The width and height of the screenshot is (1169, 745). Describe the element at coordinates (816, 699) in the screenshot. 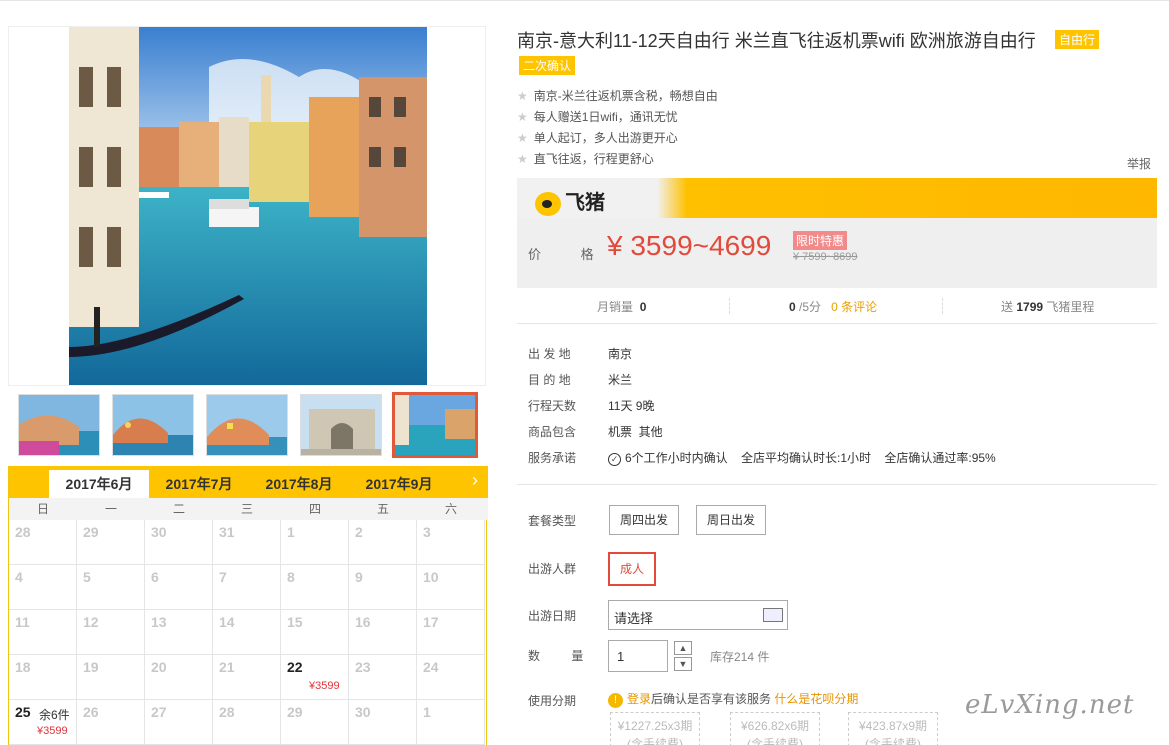

I see `huabei-info-link: 什么是花呗分期` at that location.